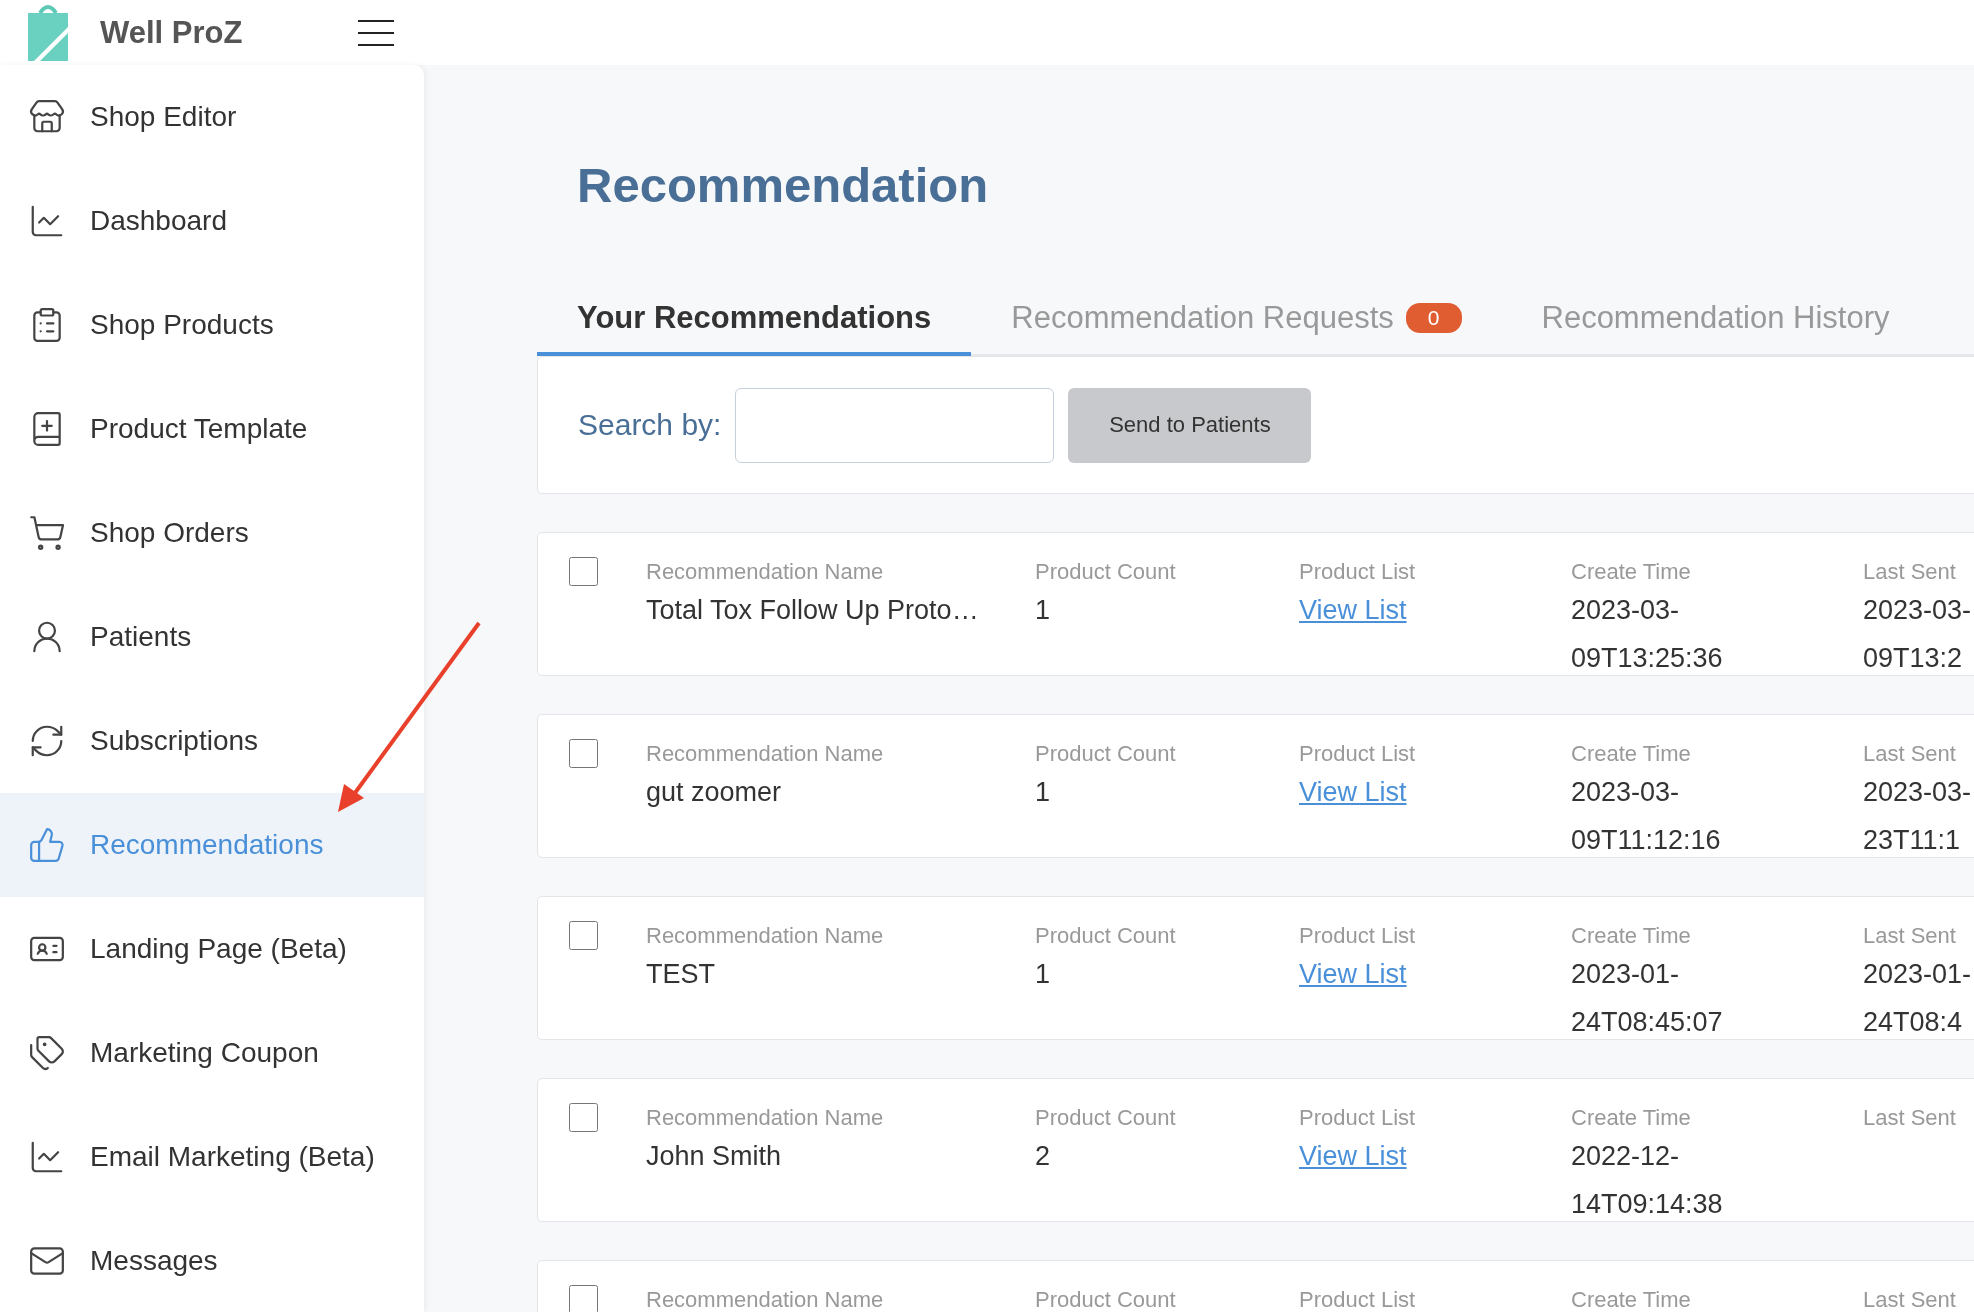 This screenshot has width=1974, height=1312. Describe the element at coordinates (1043, 1156) in the screenshot. I see `product-count: 2` at that location.